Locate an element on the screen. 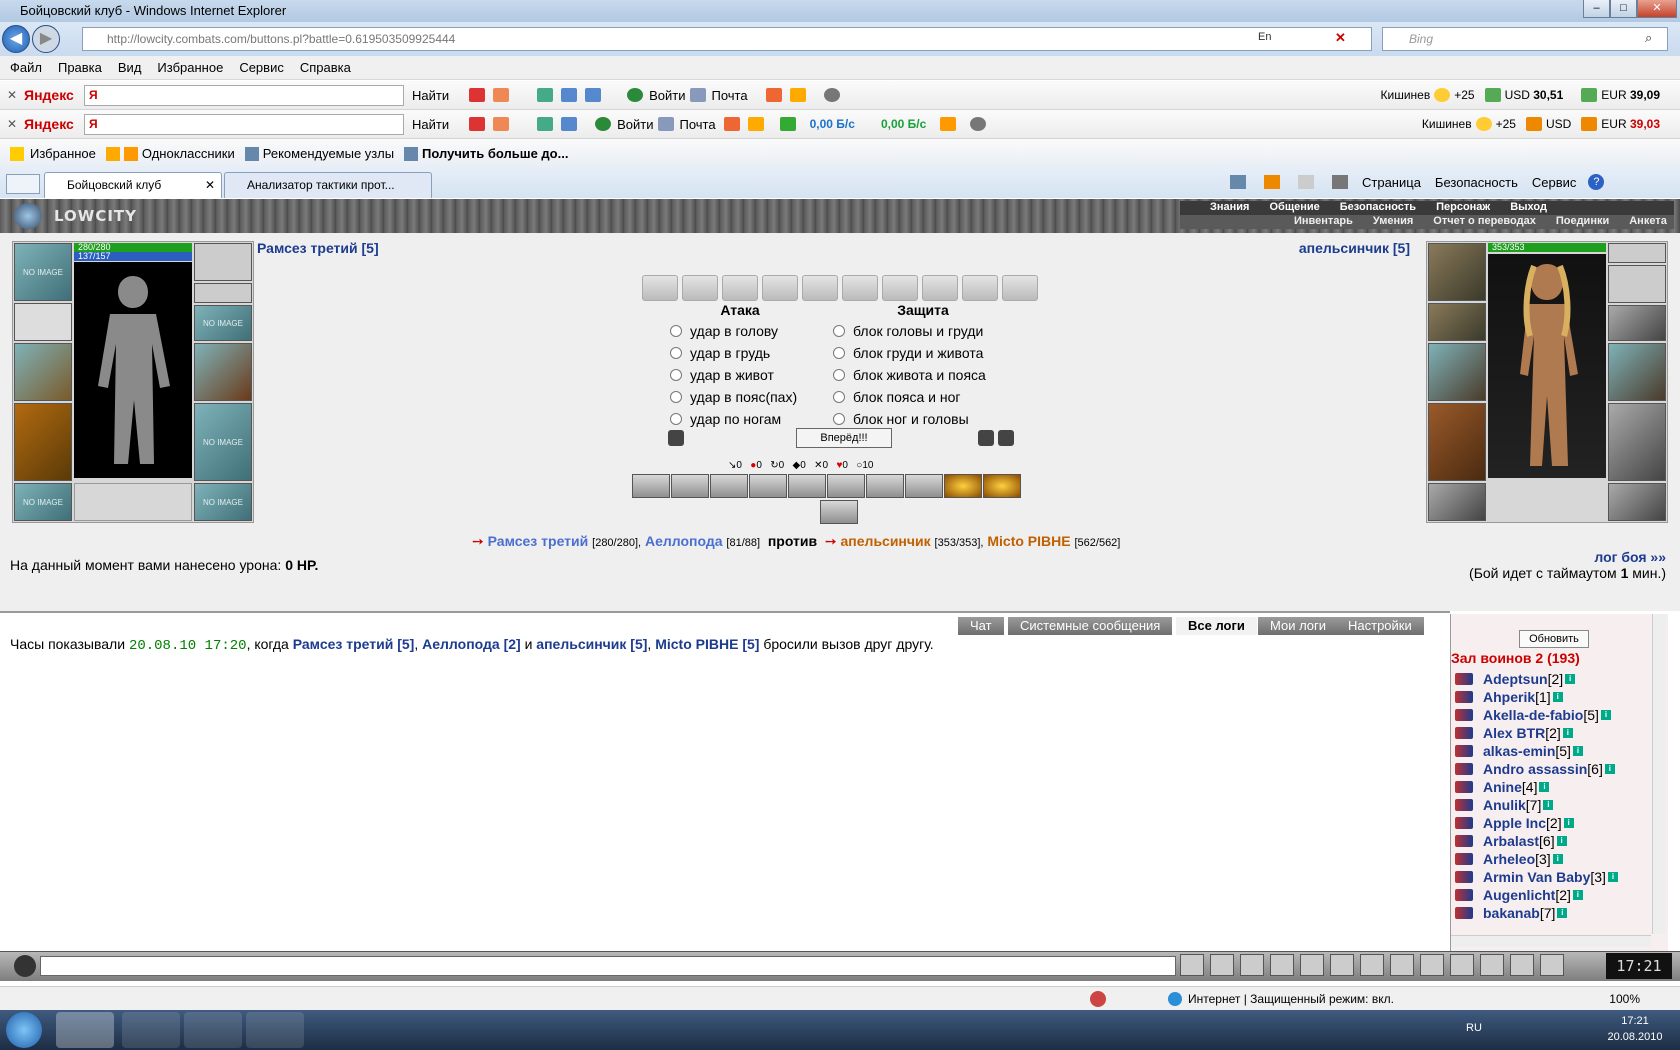  shield-left-icon is located at coordinates (676, 438).